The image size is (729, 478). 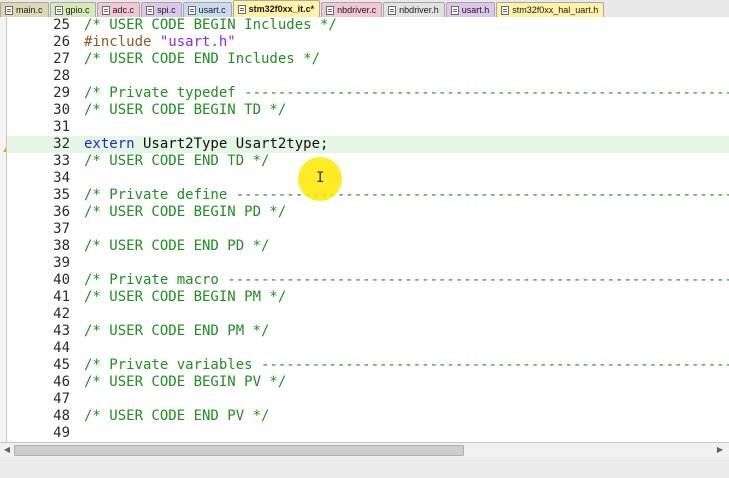 I want to click on line-number: 36, so click(x=61, y=212).